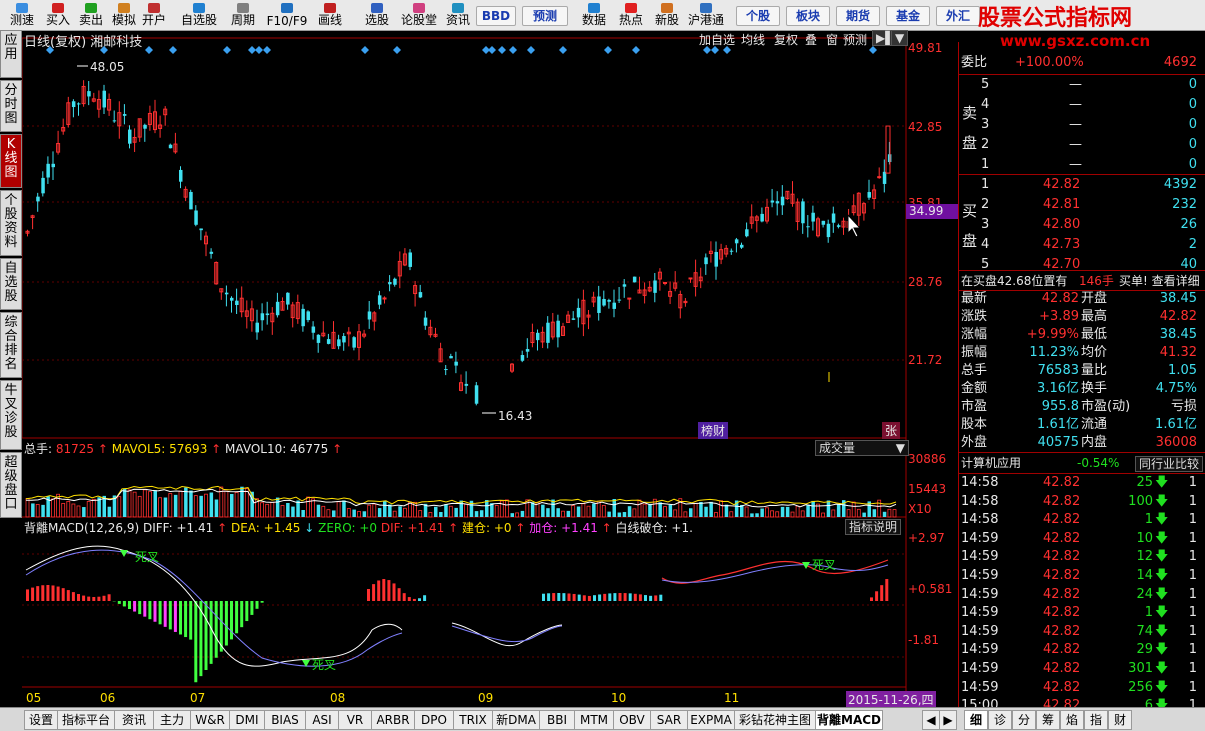 Image resolution: width=1205 pixels, height=731 pixels. Describe the element at coordinates (473, 720) in the screenshot. I see `bottom-tab: TRIX` at that location.